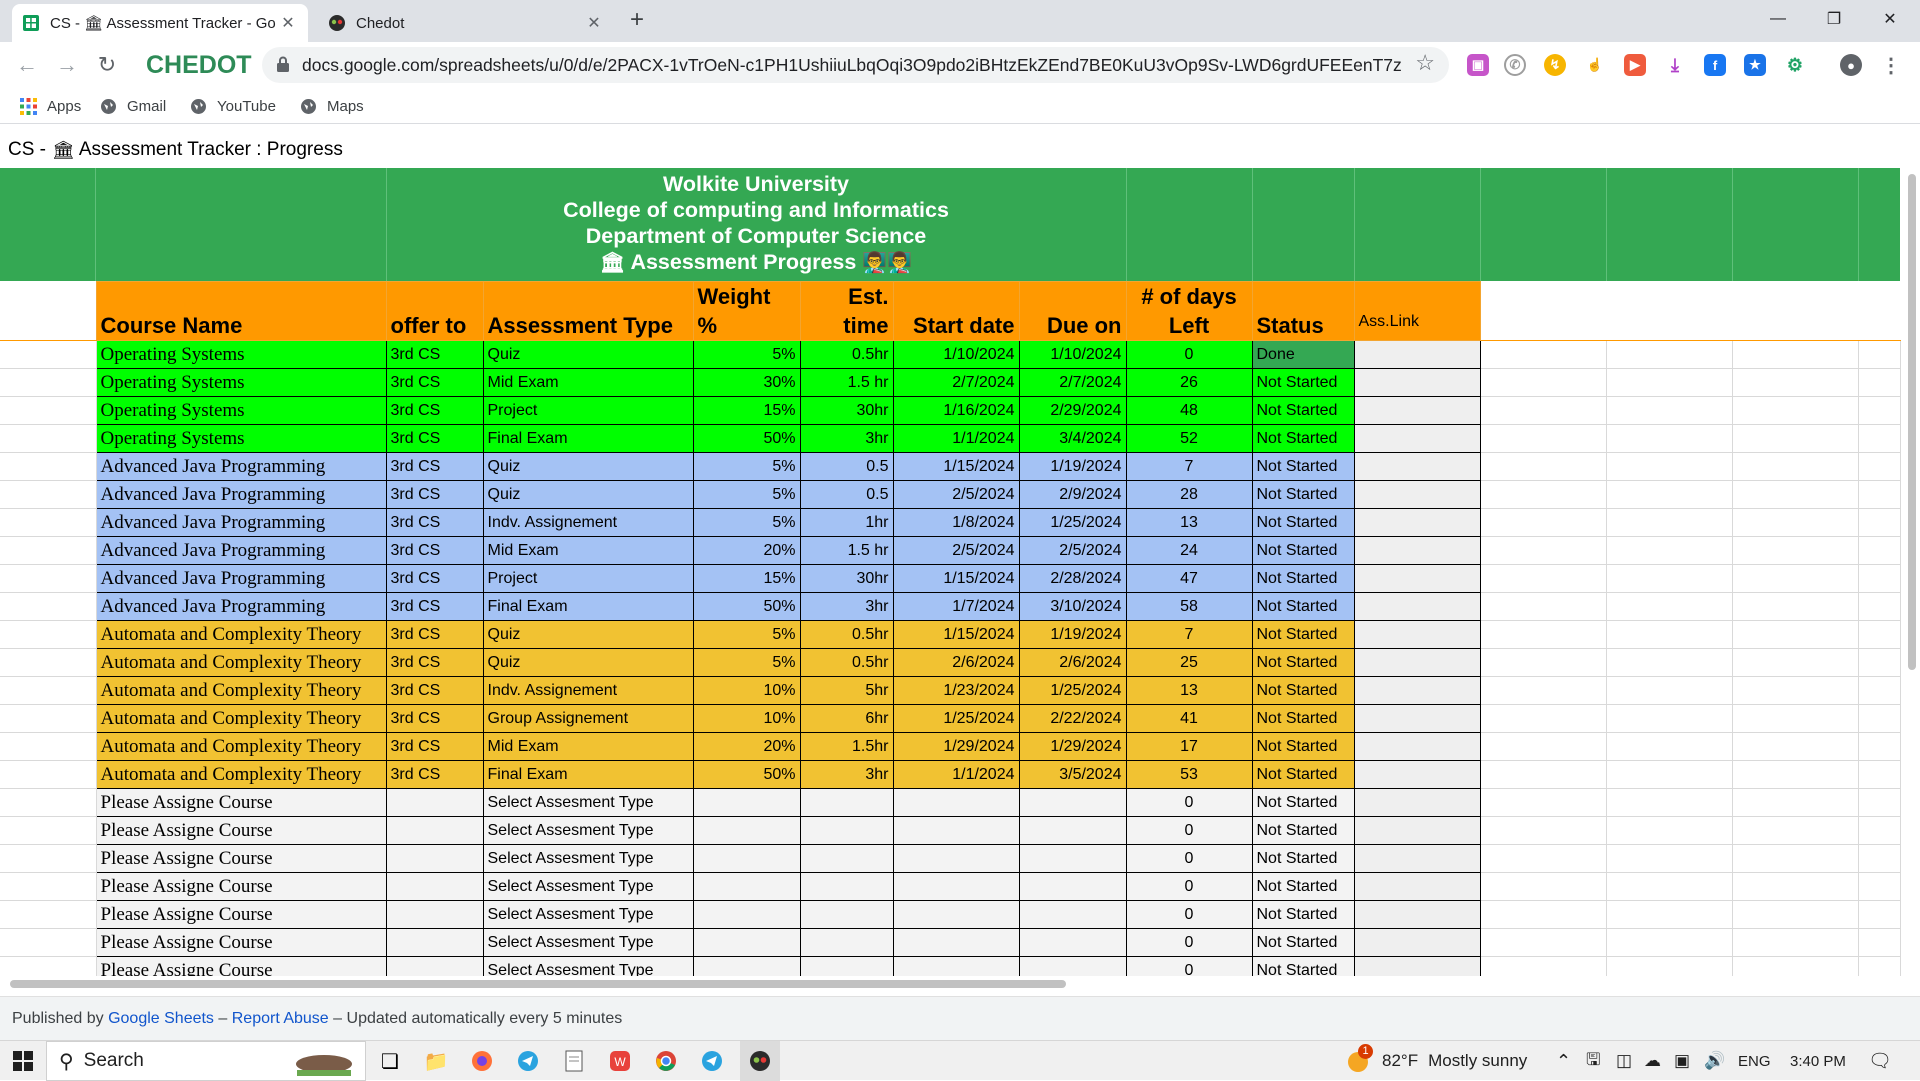  What do you see at coordinates (1635, 65) in the screenshot?
I see `video-icon: ▶` at bounding box center [1635, 65].